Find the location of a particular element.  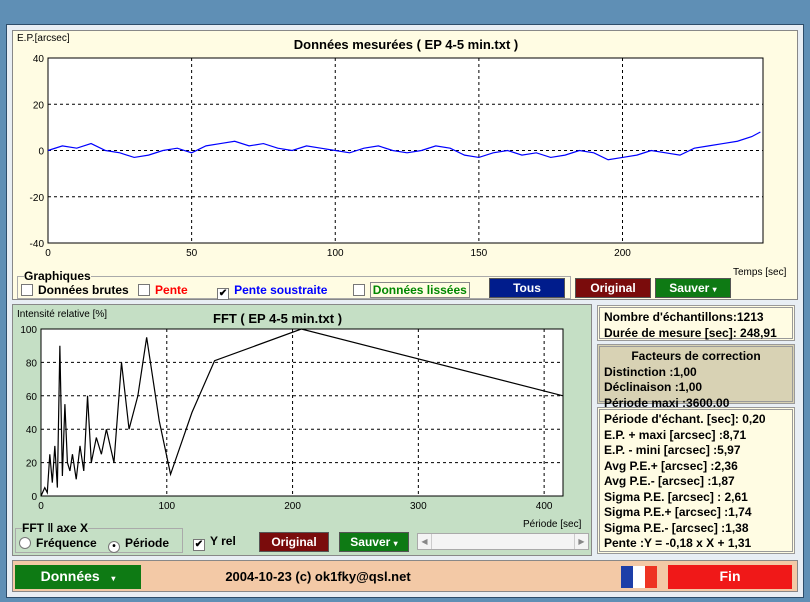

fft-axis-options: Fréquence • Période is located at coordinates (94, 544).